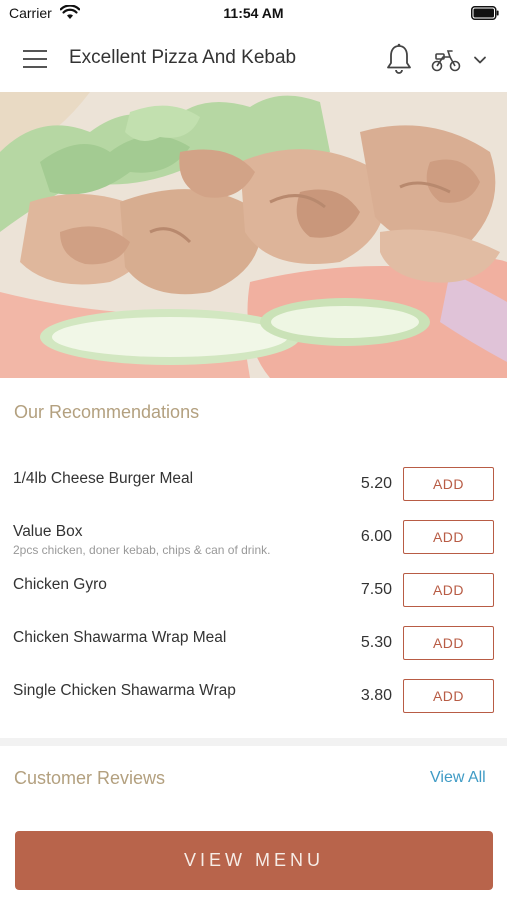  I want to click on list-item: Chicken Gyro 7.50 ADD, so click(253, 592).